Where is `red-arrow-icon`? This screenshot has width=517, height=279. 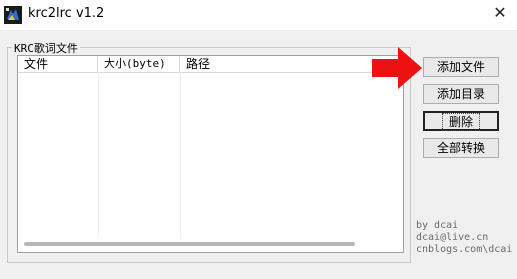
red-arrow-icon is located at coordinates (397, 68).